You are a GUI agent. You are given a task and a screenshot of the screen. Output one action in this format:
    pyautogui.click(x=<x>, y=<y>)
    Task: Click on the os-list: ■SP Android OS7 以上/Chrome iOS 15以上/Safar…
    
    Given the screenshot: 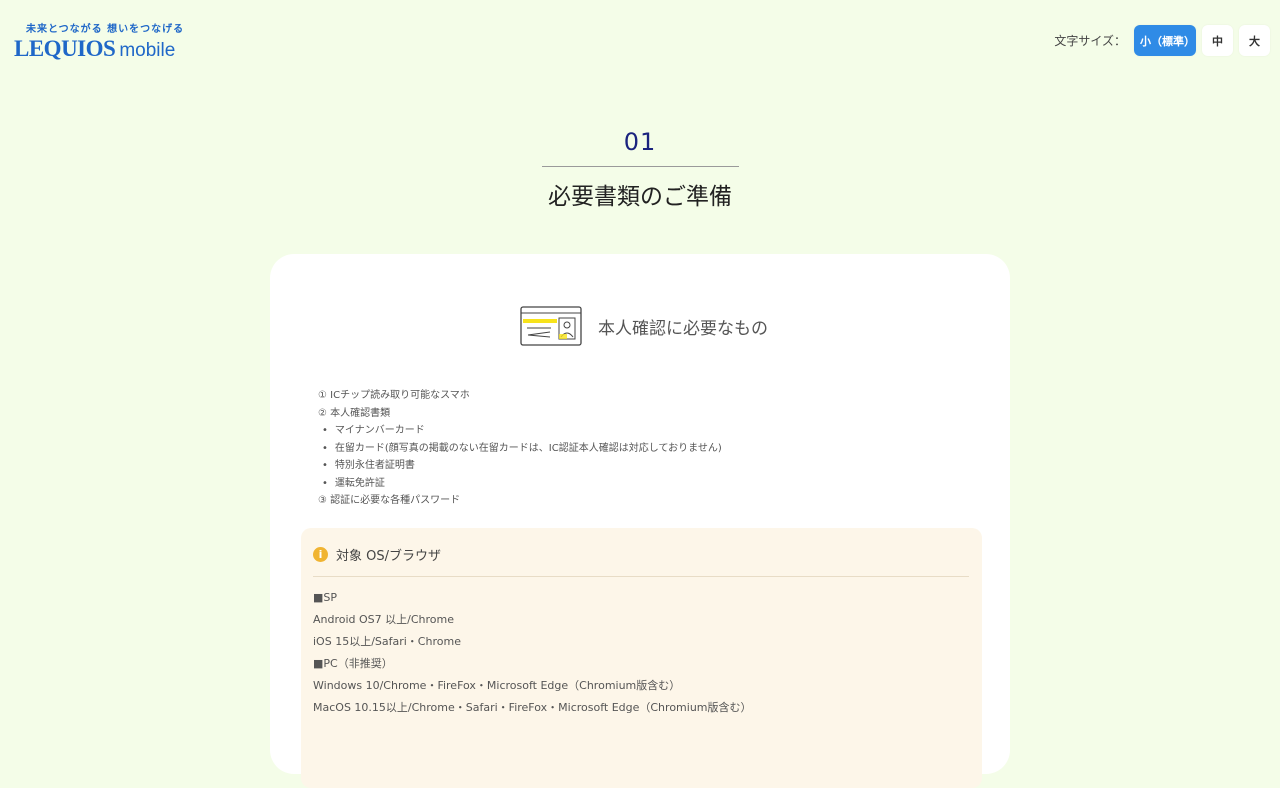 What is the action you would take?
    pyautogui.click(x=532, y=653)
    